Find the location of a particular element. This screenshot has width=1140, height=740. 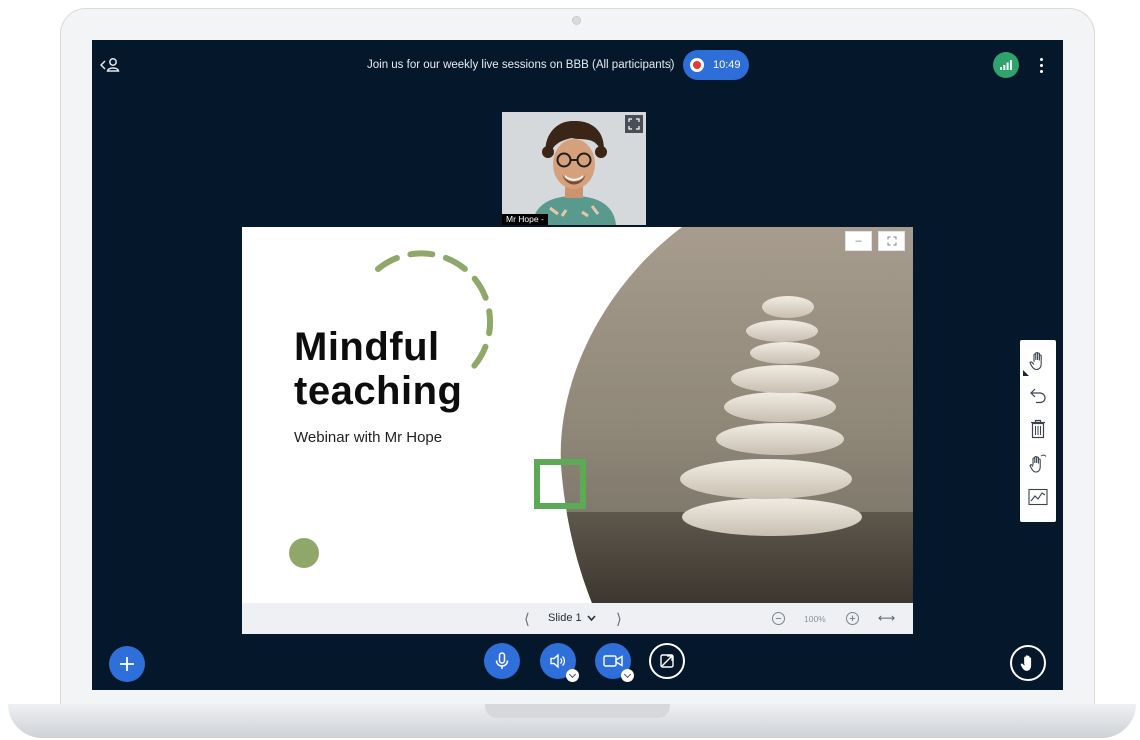

toggle-user-list-button is located at coordinates (111, 65).